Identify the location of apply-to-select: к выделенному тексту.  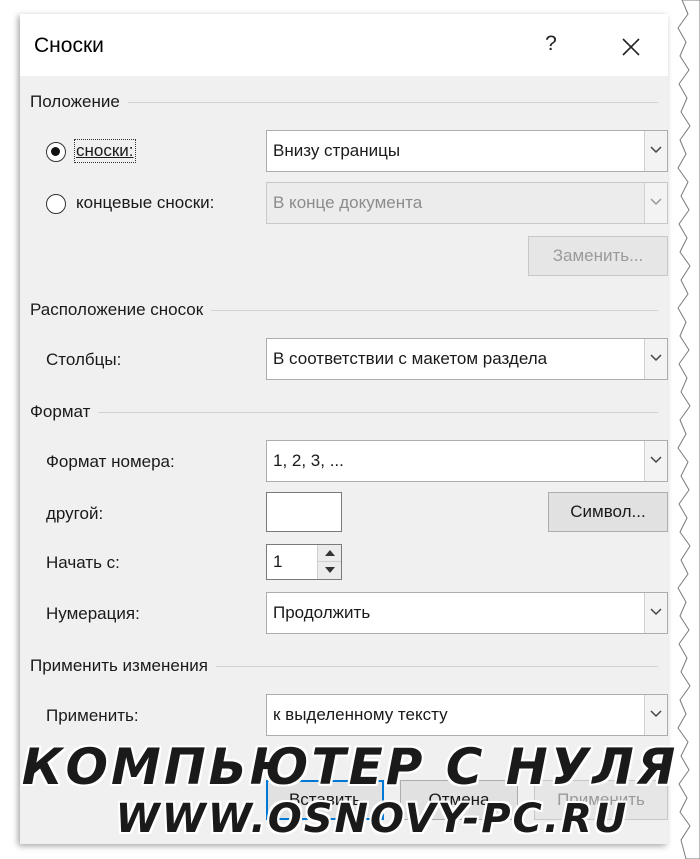
(467, 715).